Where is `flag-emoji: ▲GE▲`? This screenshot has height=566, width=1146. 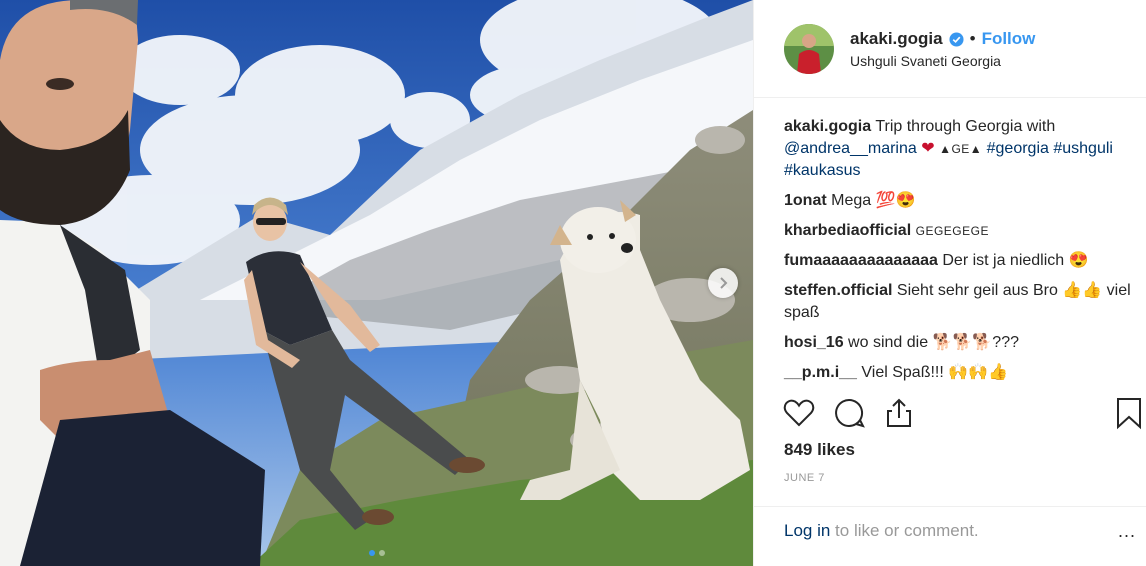
flag-emoji: ▲GE▲ is located at coordinates (961, 149).